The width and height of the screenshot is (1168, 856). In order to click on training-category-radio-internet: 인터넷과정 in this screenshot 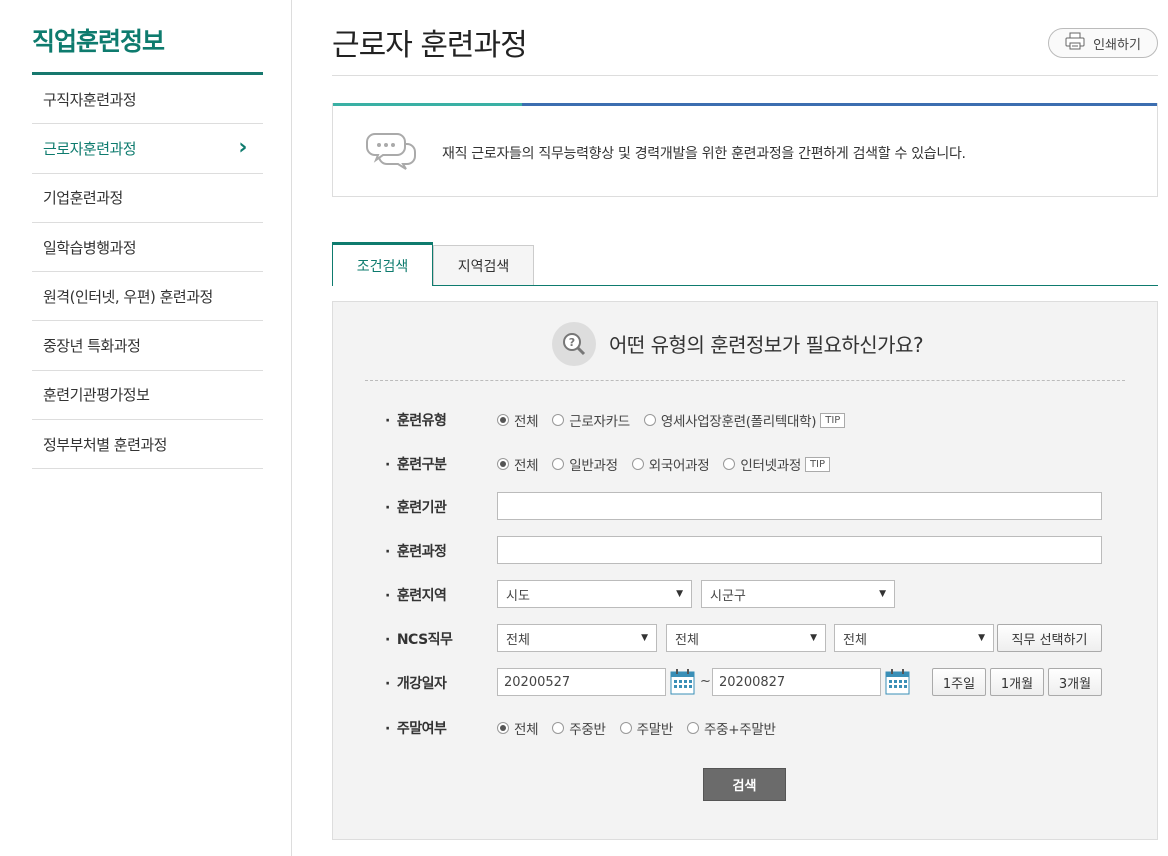, I will do `click(762, 464)`.